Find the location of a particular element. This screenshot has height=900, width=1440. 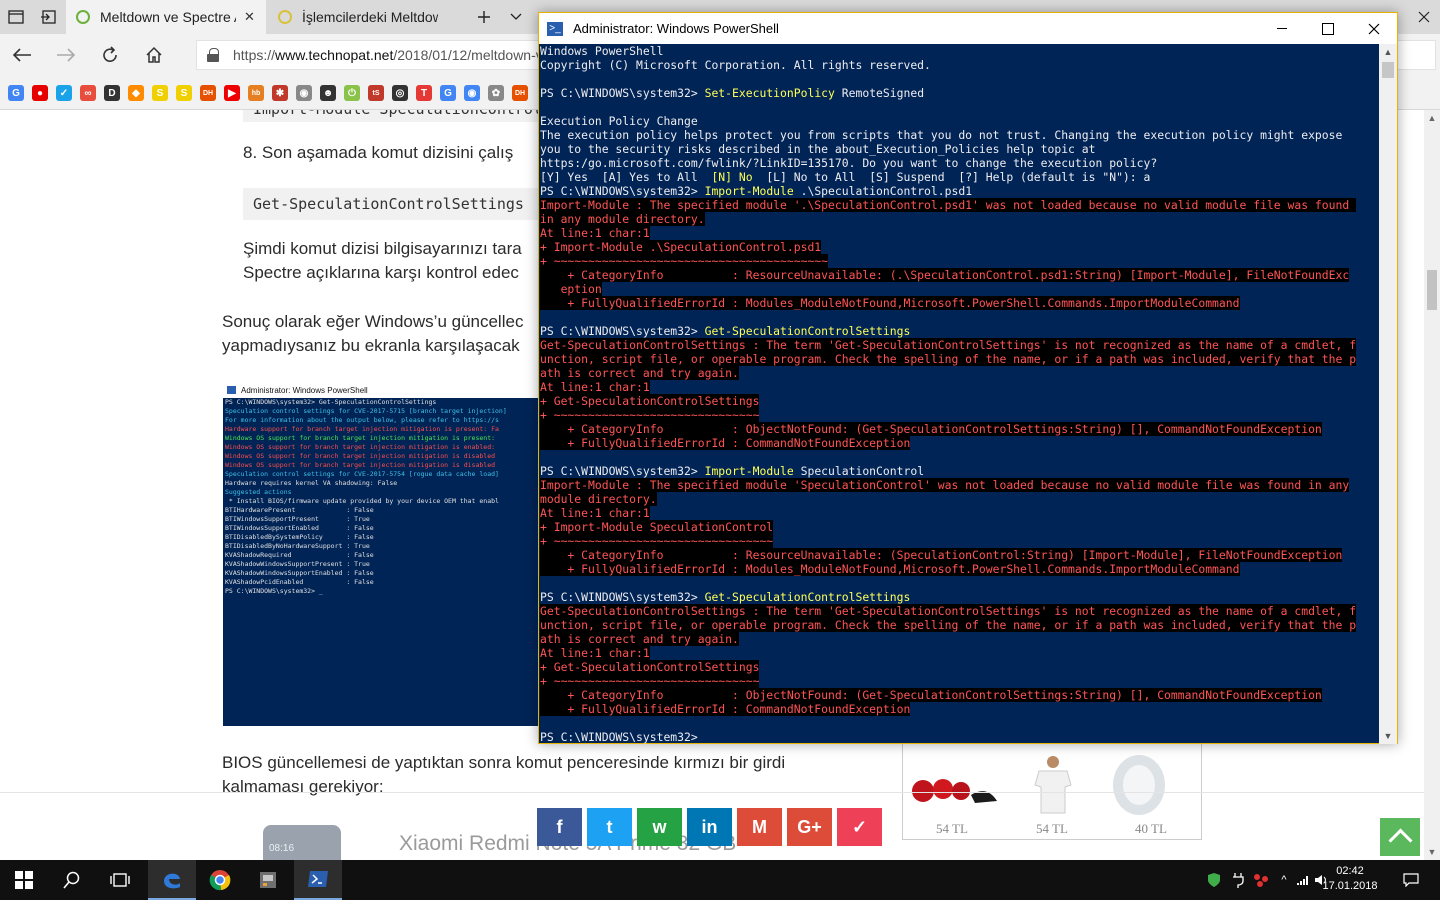

app-icon is located at coordinates (268, 880).